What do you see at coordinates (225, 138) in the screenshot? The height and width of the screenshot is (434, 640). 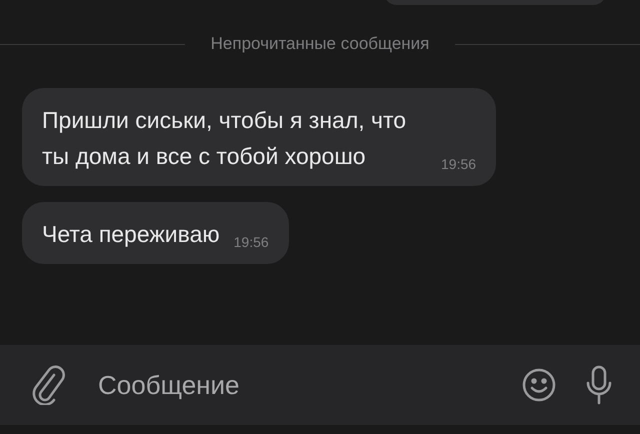 I see `message-text: Пришли сиськи, чтобы я знал, что ты дома и все с тобой хорошо` at bounding box center [225, 138].